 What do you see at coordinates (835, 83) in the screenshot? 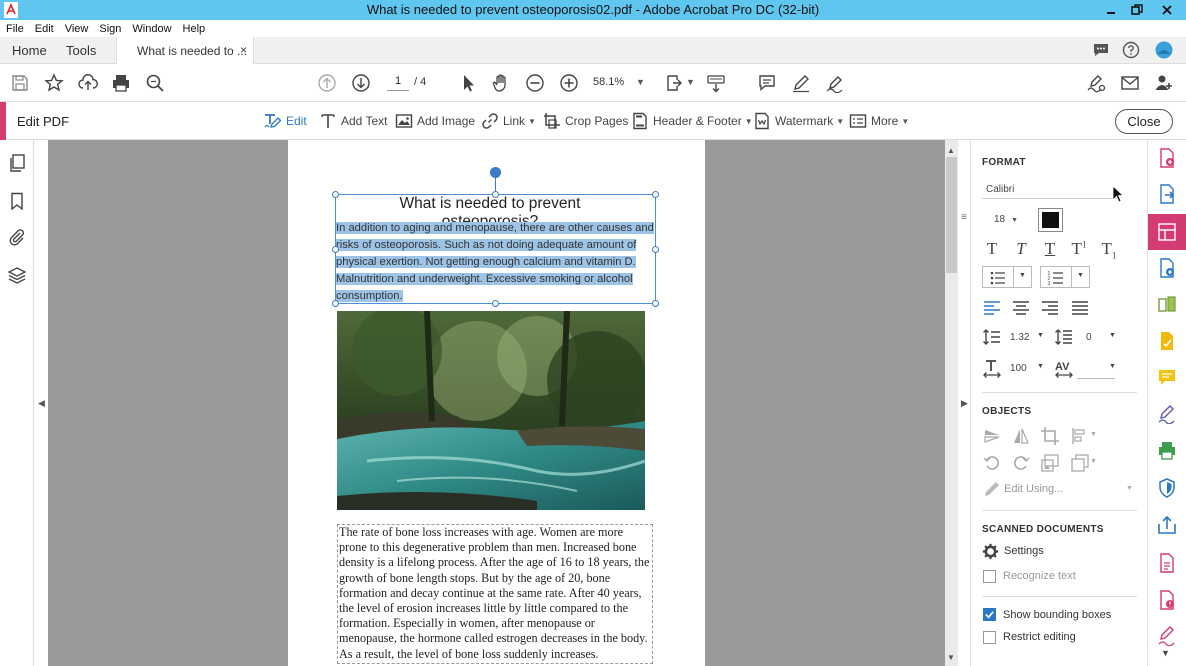
I see `draw-tool-button` at bounding box center [835, 83].